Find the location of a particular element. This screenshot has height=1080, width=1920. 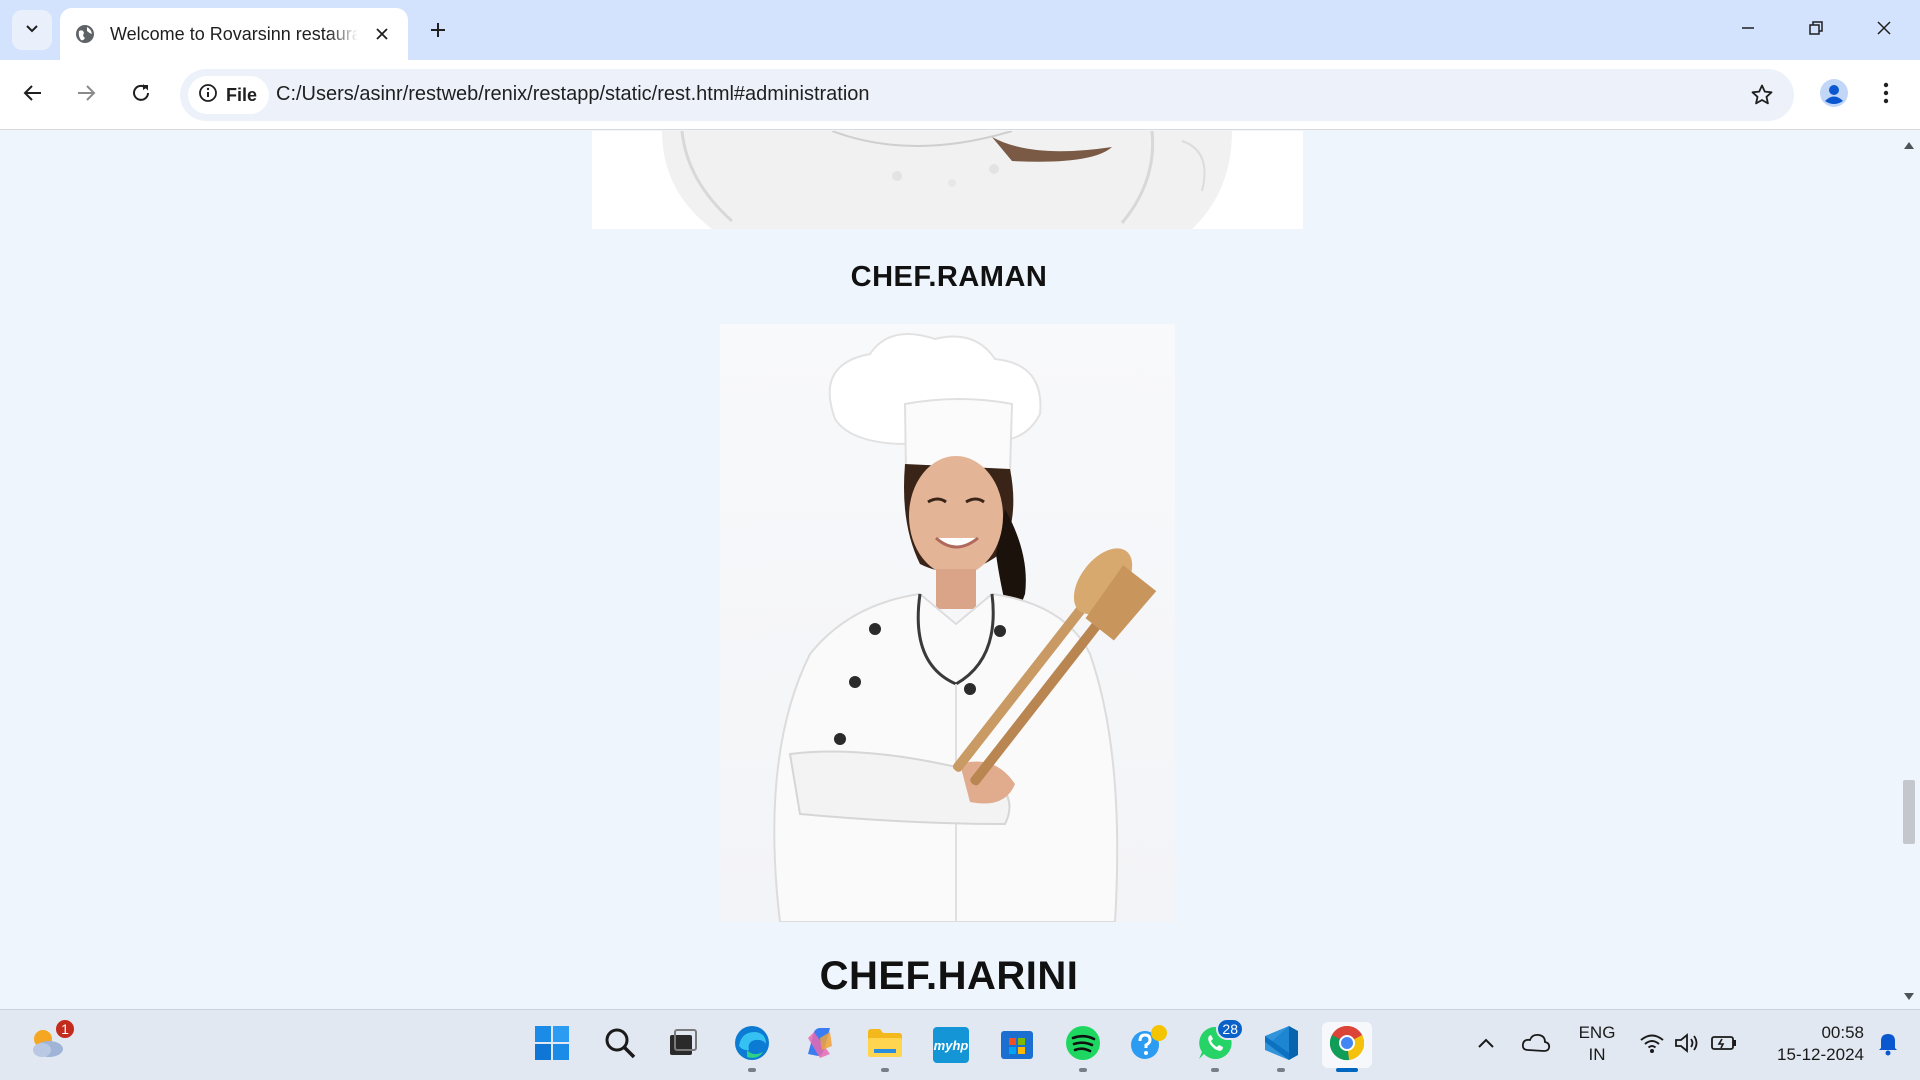

tray-overflow-button is located at coordinates (1486, 1045).